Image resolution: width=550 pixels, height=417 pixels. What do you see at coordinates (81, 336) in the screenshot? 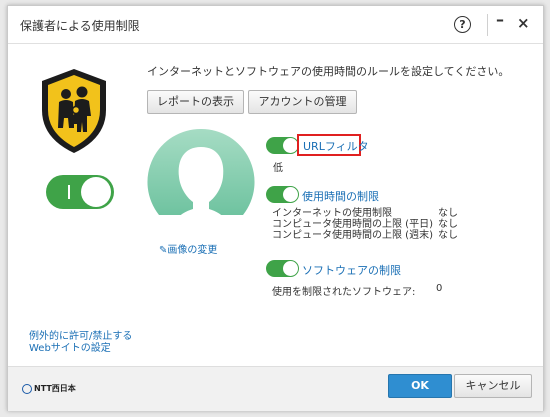
I see `exception-link-line1: 例外的に許可/禁止する` at bounding box center [81, 336].